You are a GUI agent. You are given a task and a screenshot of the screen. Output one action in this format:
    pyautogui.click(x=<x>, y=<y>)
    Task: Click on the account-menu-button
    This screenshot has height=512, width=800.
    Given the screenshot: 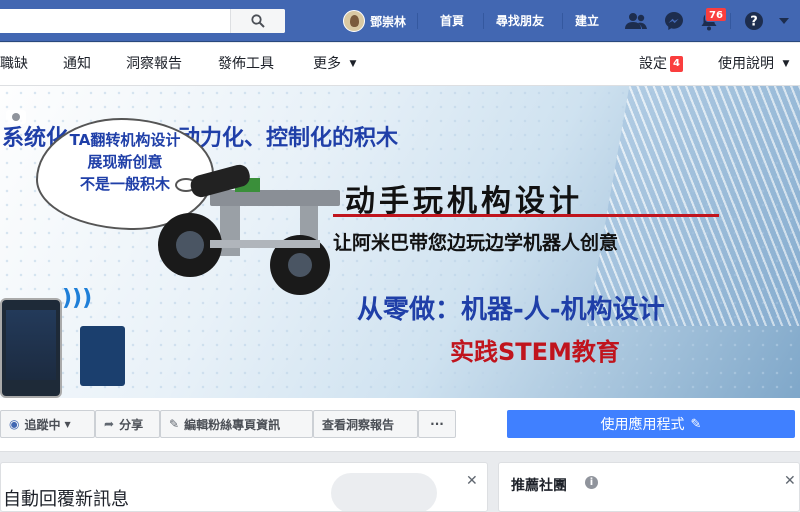 What is the action you would take?
    pyautogui.click(x=784, y=21)
    